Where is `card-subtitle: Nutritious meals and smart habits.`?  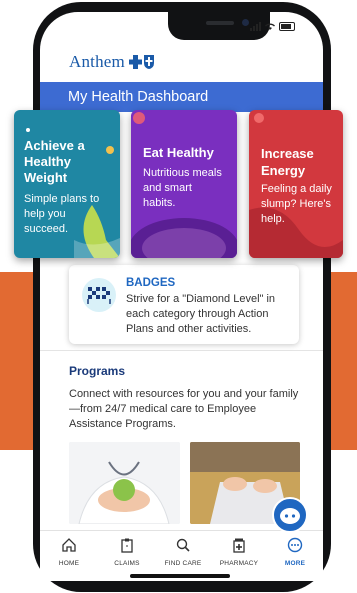 card-subtitle: Nutritious meals and smart habits. is located at coordinates (182, 188).